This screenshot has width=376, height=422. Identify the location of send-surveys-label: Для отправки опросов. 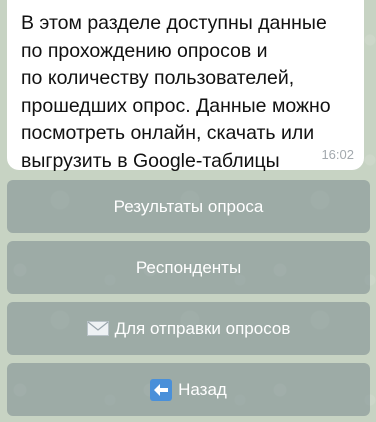
(202, 328).